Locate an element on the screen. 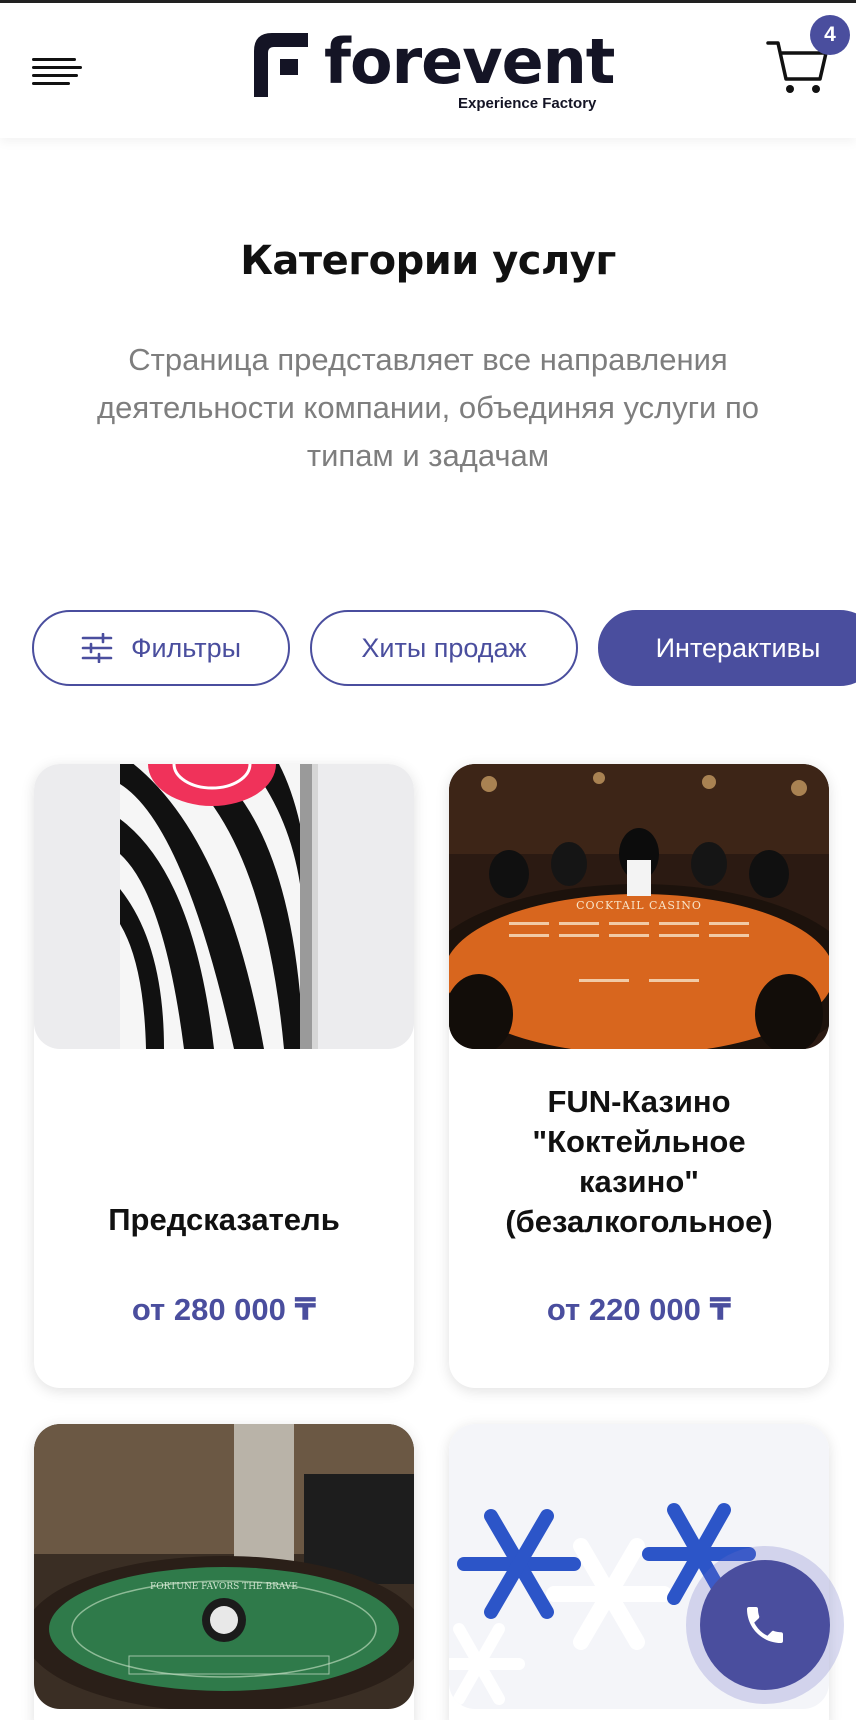 Image resolution: width=856 pixels, height=1720 pixels. logo: forevent Experience Factory is located at coordinates (434, 70).